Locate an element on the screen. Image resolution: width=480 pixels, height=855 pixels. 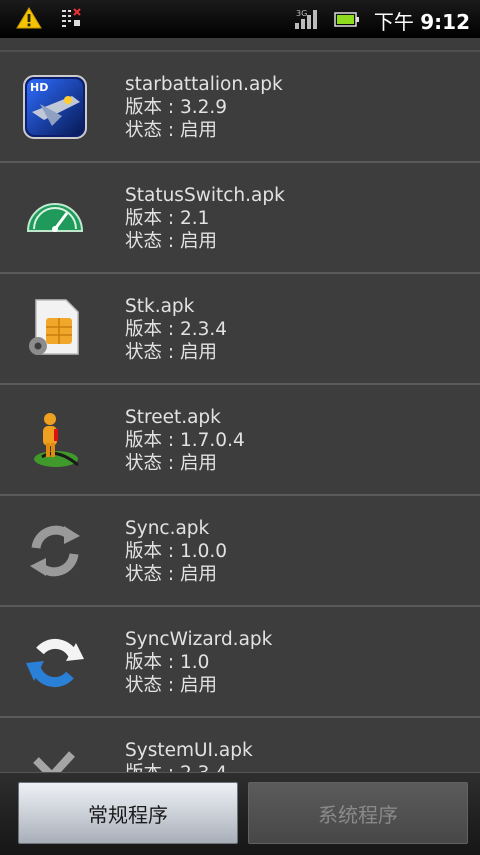
list-top-edge is located at coordinates (240, 45).